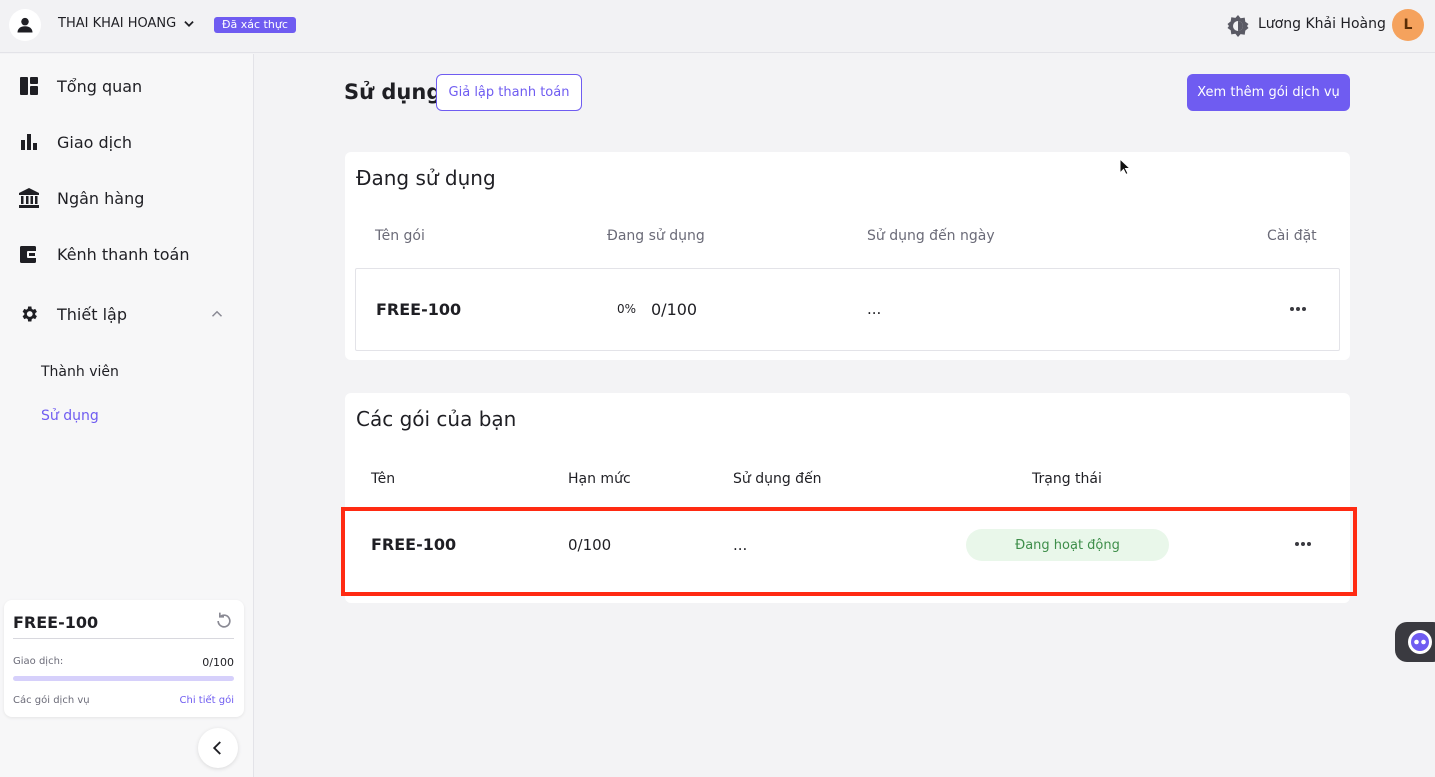  I want to click on bot-icon, so click(1420, 642).